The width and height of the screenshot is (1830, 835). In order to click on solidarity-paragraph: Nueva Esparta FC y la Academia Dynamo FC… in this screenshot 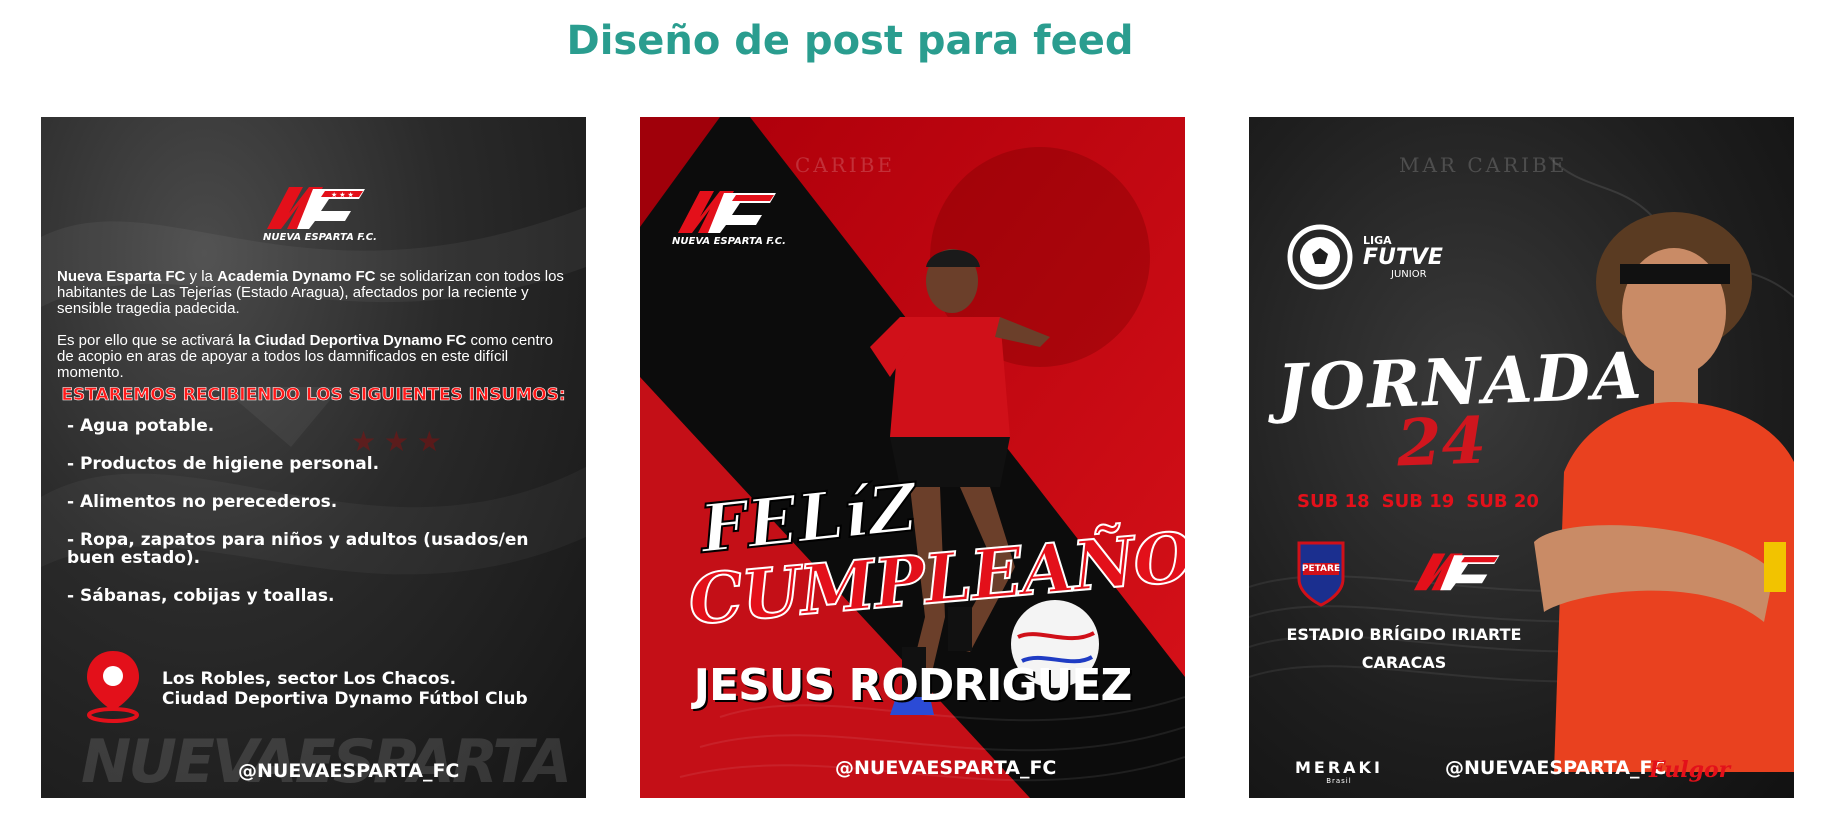, I will do `click(314, 293)`.